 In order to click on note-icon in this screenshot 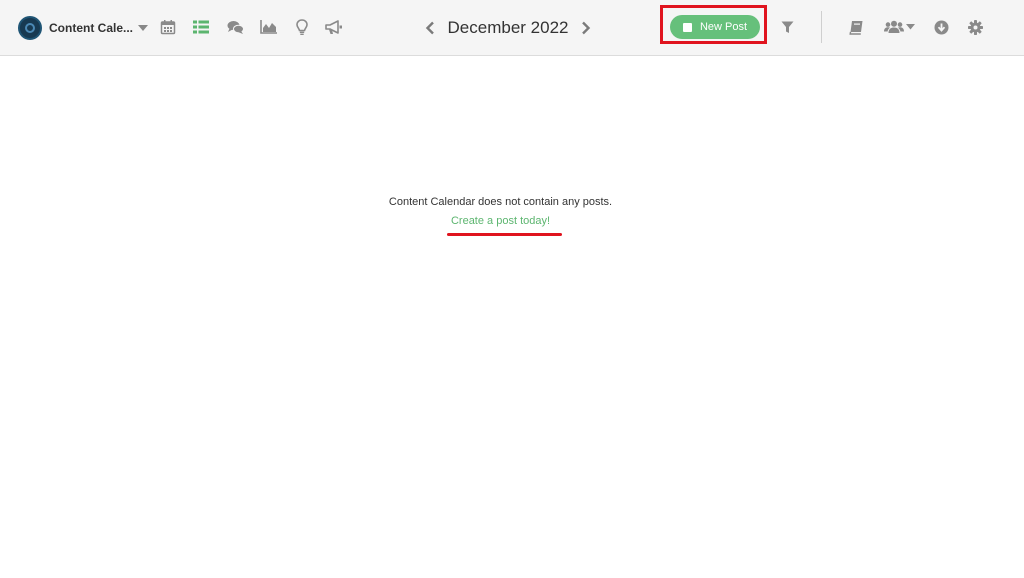, I will do `click(687, 27)`.